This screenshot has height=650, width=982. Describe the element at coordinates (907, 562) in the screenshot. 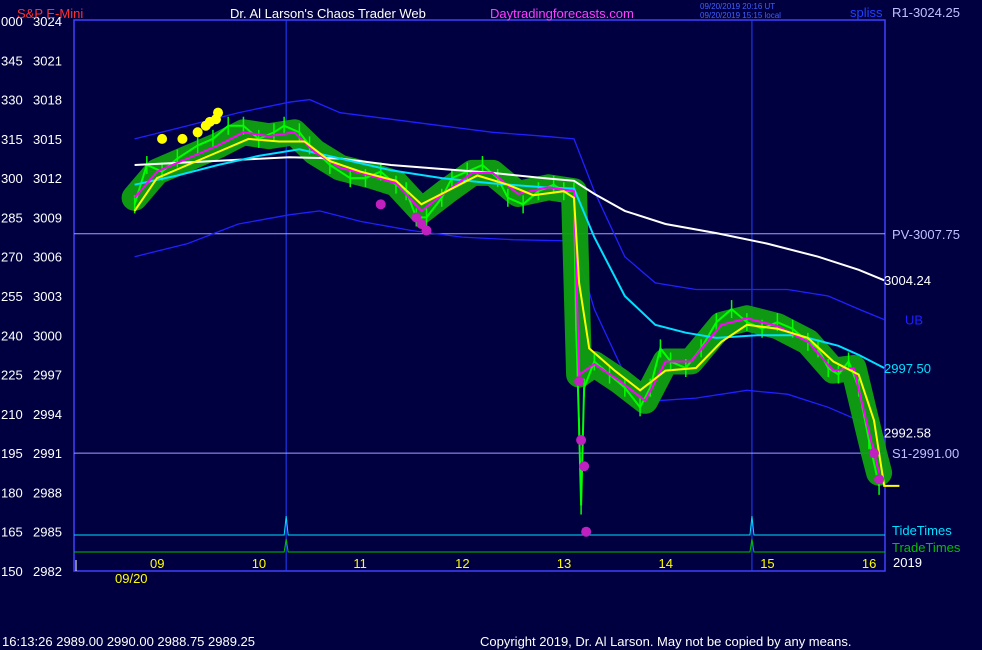

I see `year-label: 2019` at that location.